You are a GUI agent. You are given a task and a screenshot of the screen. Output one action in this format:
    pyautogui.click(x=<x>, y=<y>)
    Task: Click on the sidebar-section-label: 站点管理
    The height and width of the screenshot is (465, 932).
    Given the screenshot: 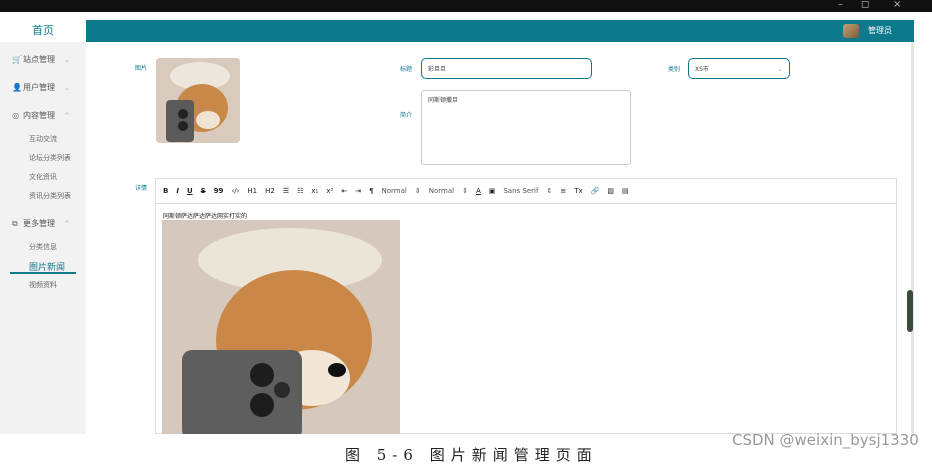 What is the action you would take?
    pyautogui.click(x=39, y=59)
    